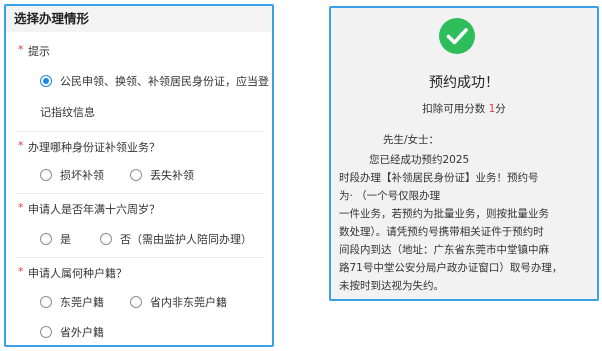 The width and height of the screenshot is (602, 351). What do you see at coordinates (444, 214) in the screenshot?
I see `message-line: 一件业务，若预约为批量业务，则按批量业务` at bounding box center [444, 214].